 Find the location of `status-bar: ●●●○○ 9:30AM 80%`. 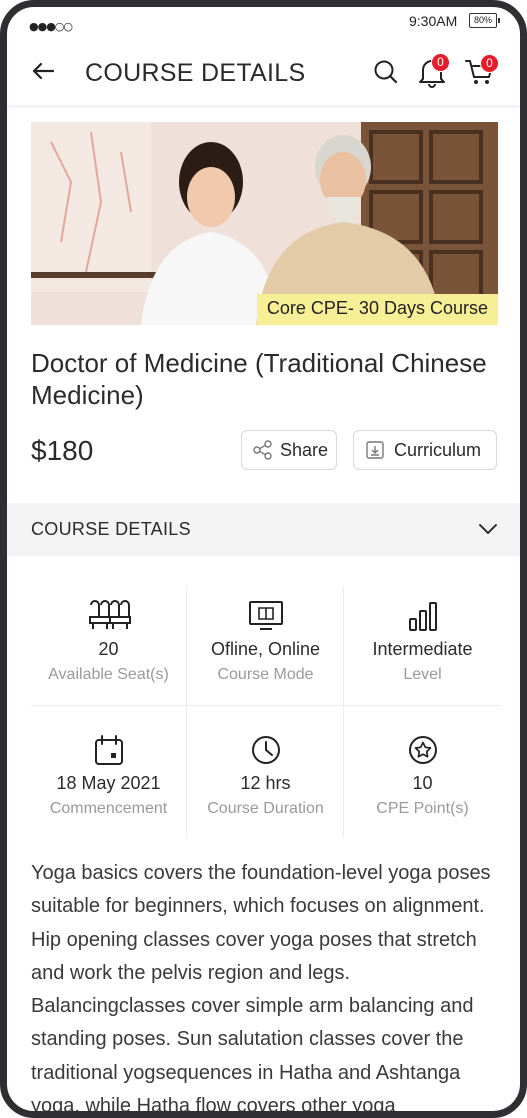

status-bar: ●●●○○ 9:30AM 80% is located at coordinates (263, 25).